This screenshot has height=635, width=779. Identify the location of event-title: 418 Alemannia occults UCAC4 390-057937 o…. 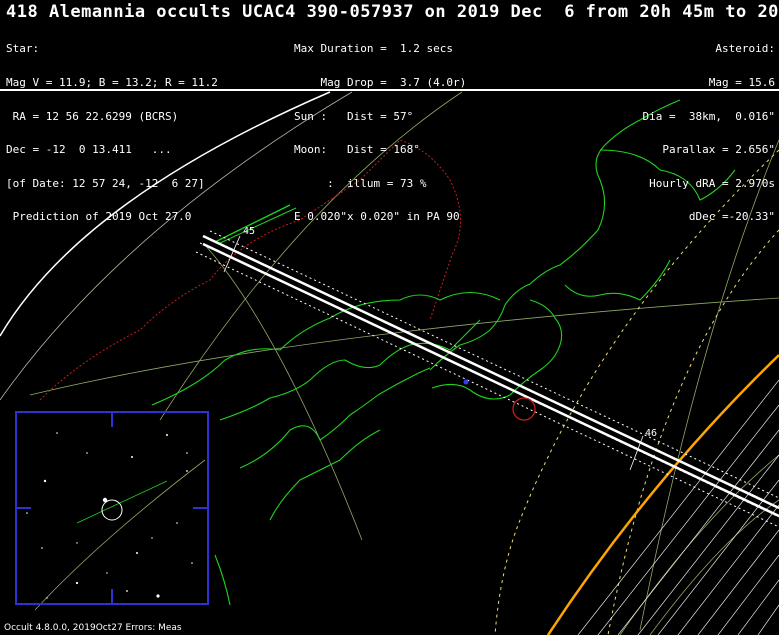
(392, 12).